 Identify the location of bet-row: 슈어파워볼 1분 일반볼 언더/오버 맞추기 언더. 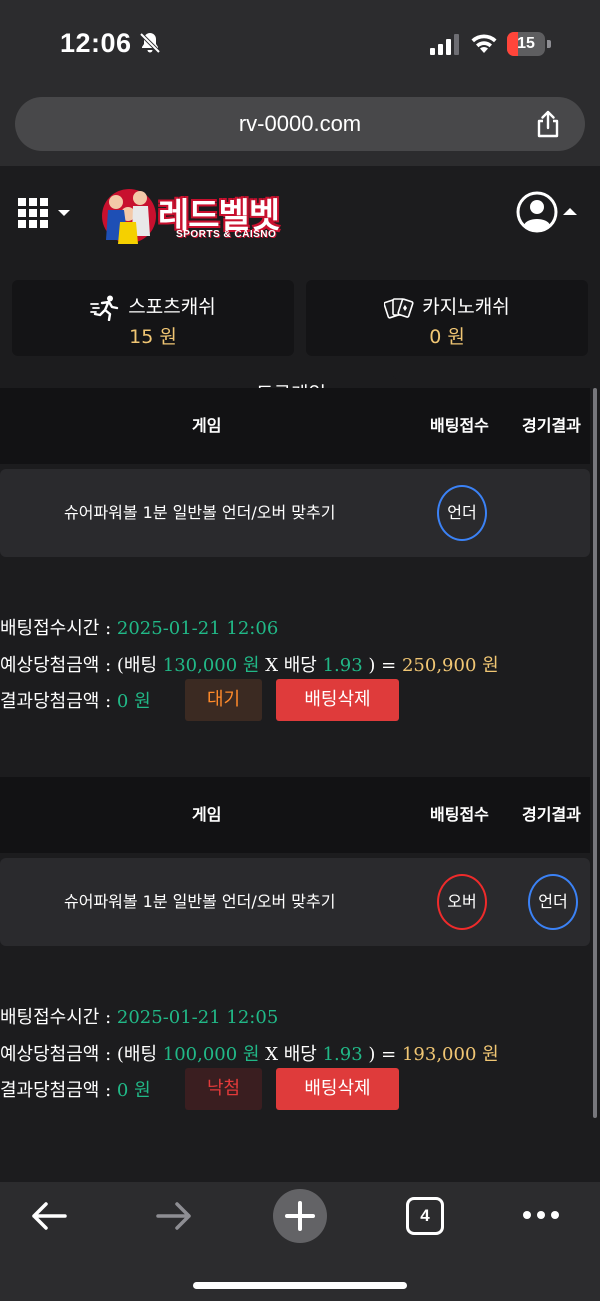
(295, 513).